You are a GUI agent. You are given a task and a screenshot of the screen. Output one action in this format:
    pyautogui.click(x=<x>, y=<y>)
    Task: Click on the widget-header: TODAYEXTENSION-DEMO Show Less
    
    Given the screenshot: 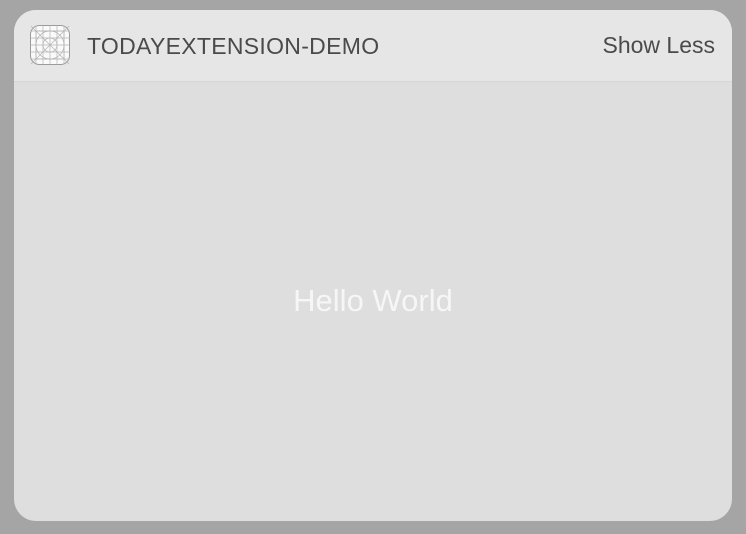 What is the action you would take?
    pyautogui.click(x=373, y=46)
    